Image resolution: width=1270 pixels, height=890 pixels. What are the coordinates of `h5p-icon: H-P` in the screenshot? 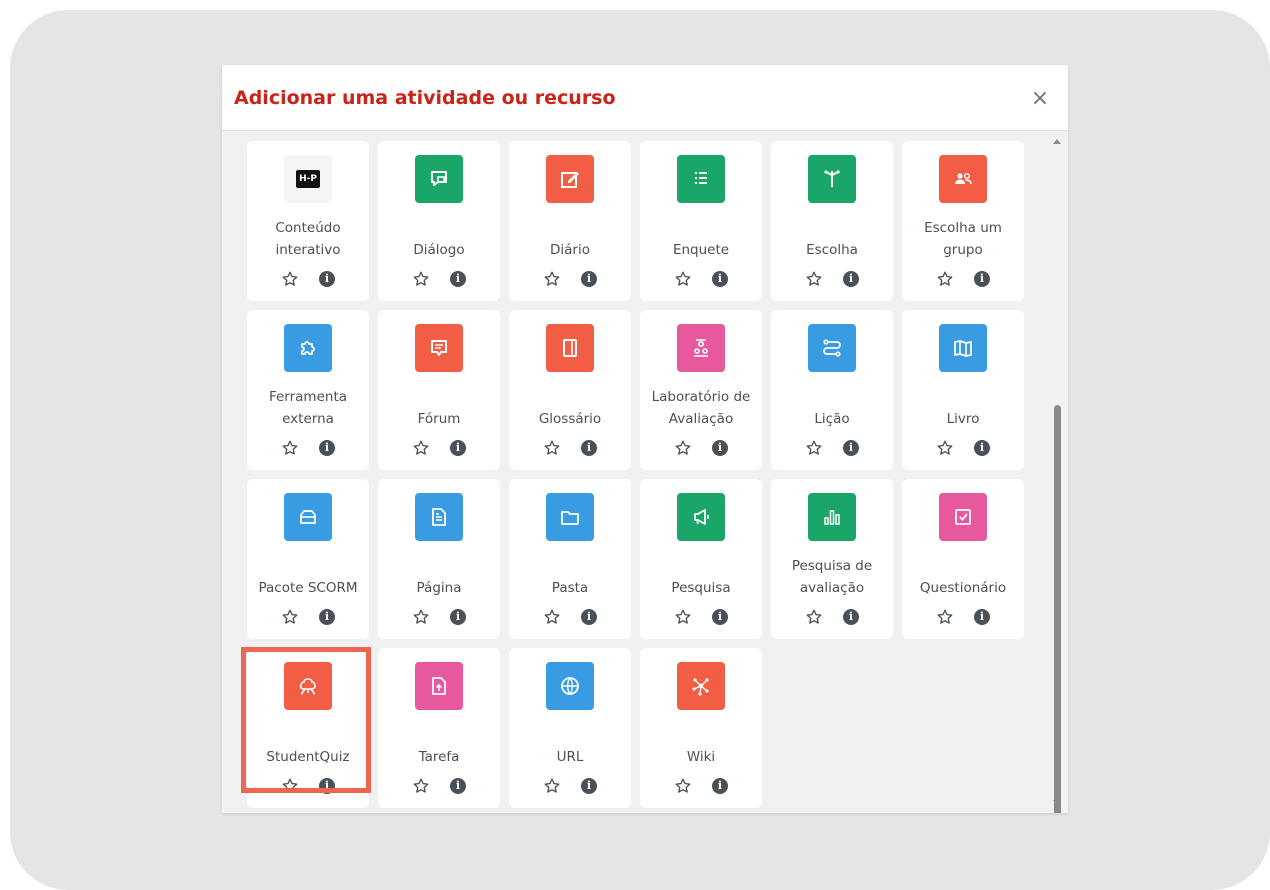 It's located at (308, 179).